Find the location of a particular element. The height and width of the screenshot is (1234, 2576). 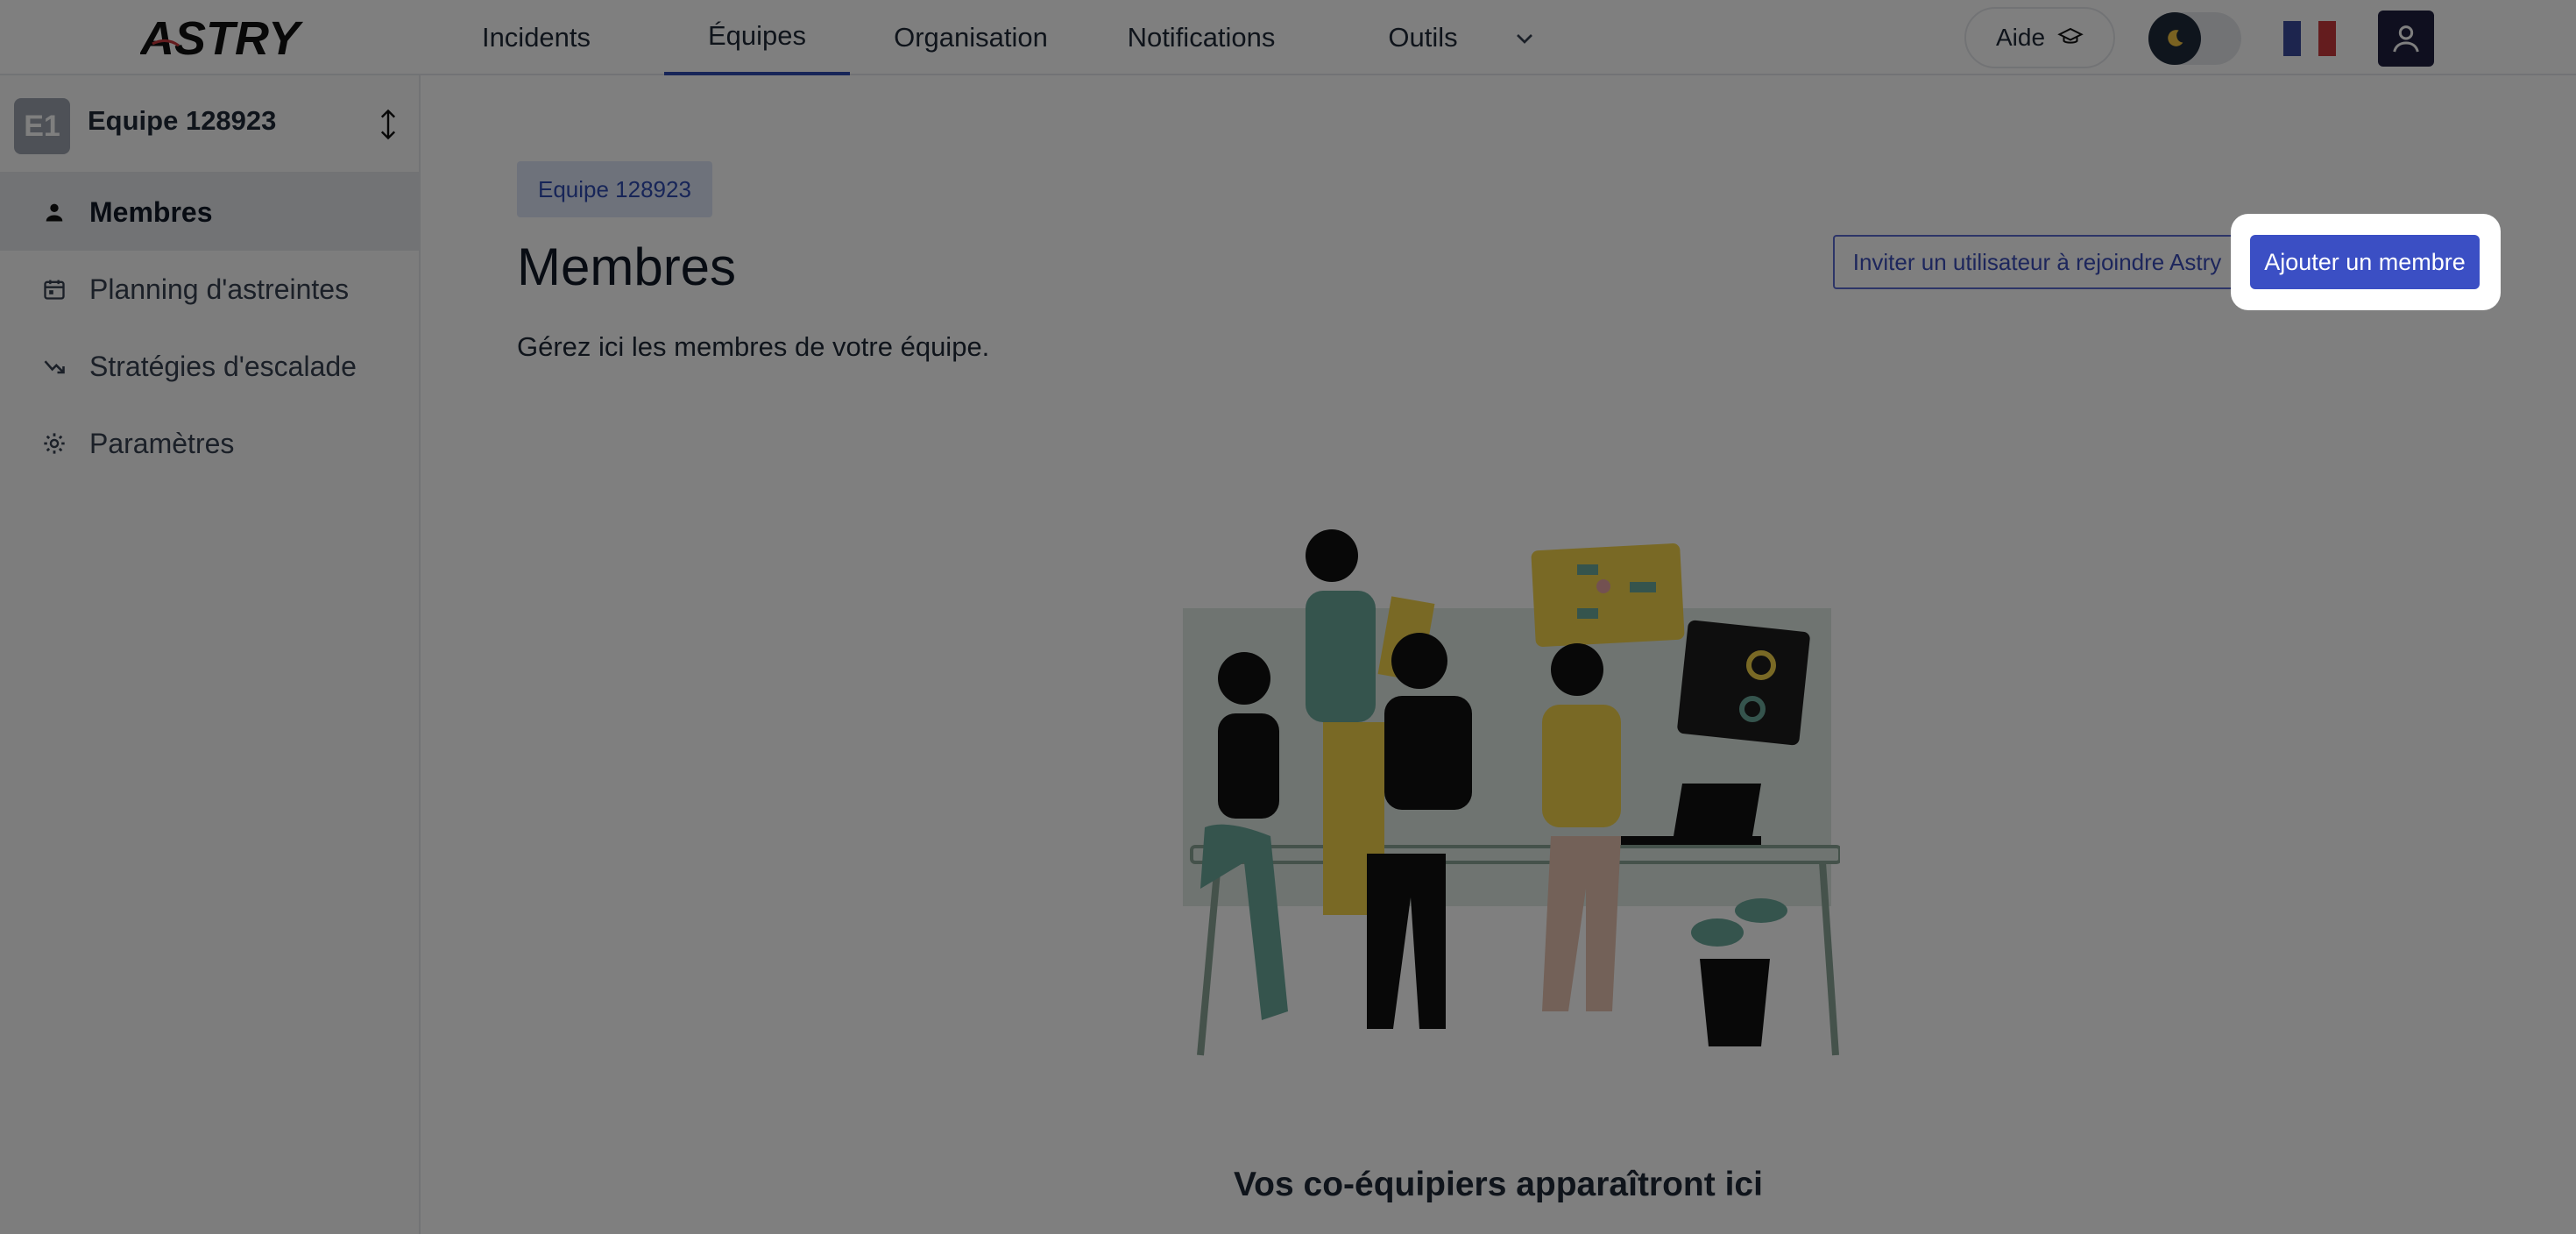

sidebar-item-membres: Membres is located at coordinates (209, 213).